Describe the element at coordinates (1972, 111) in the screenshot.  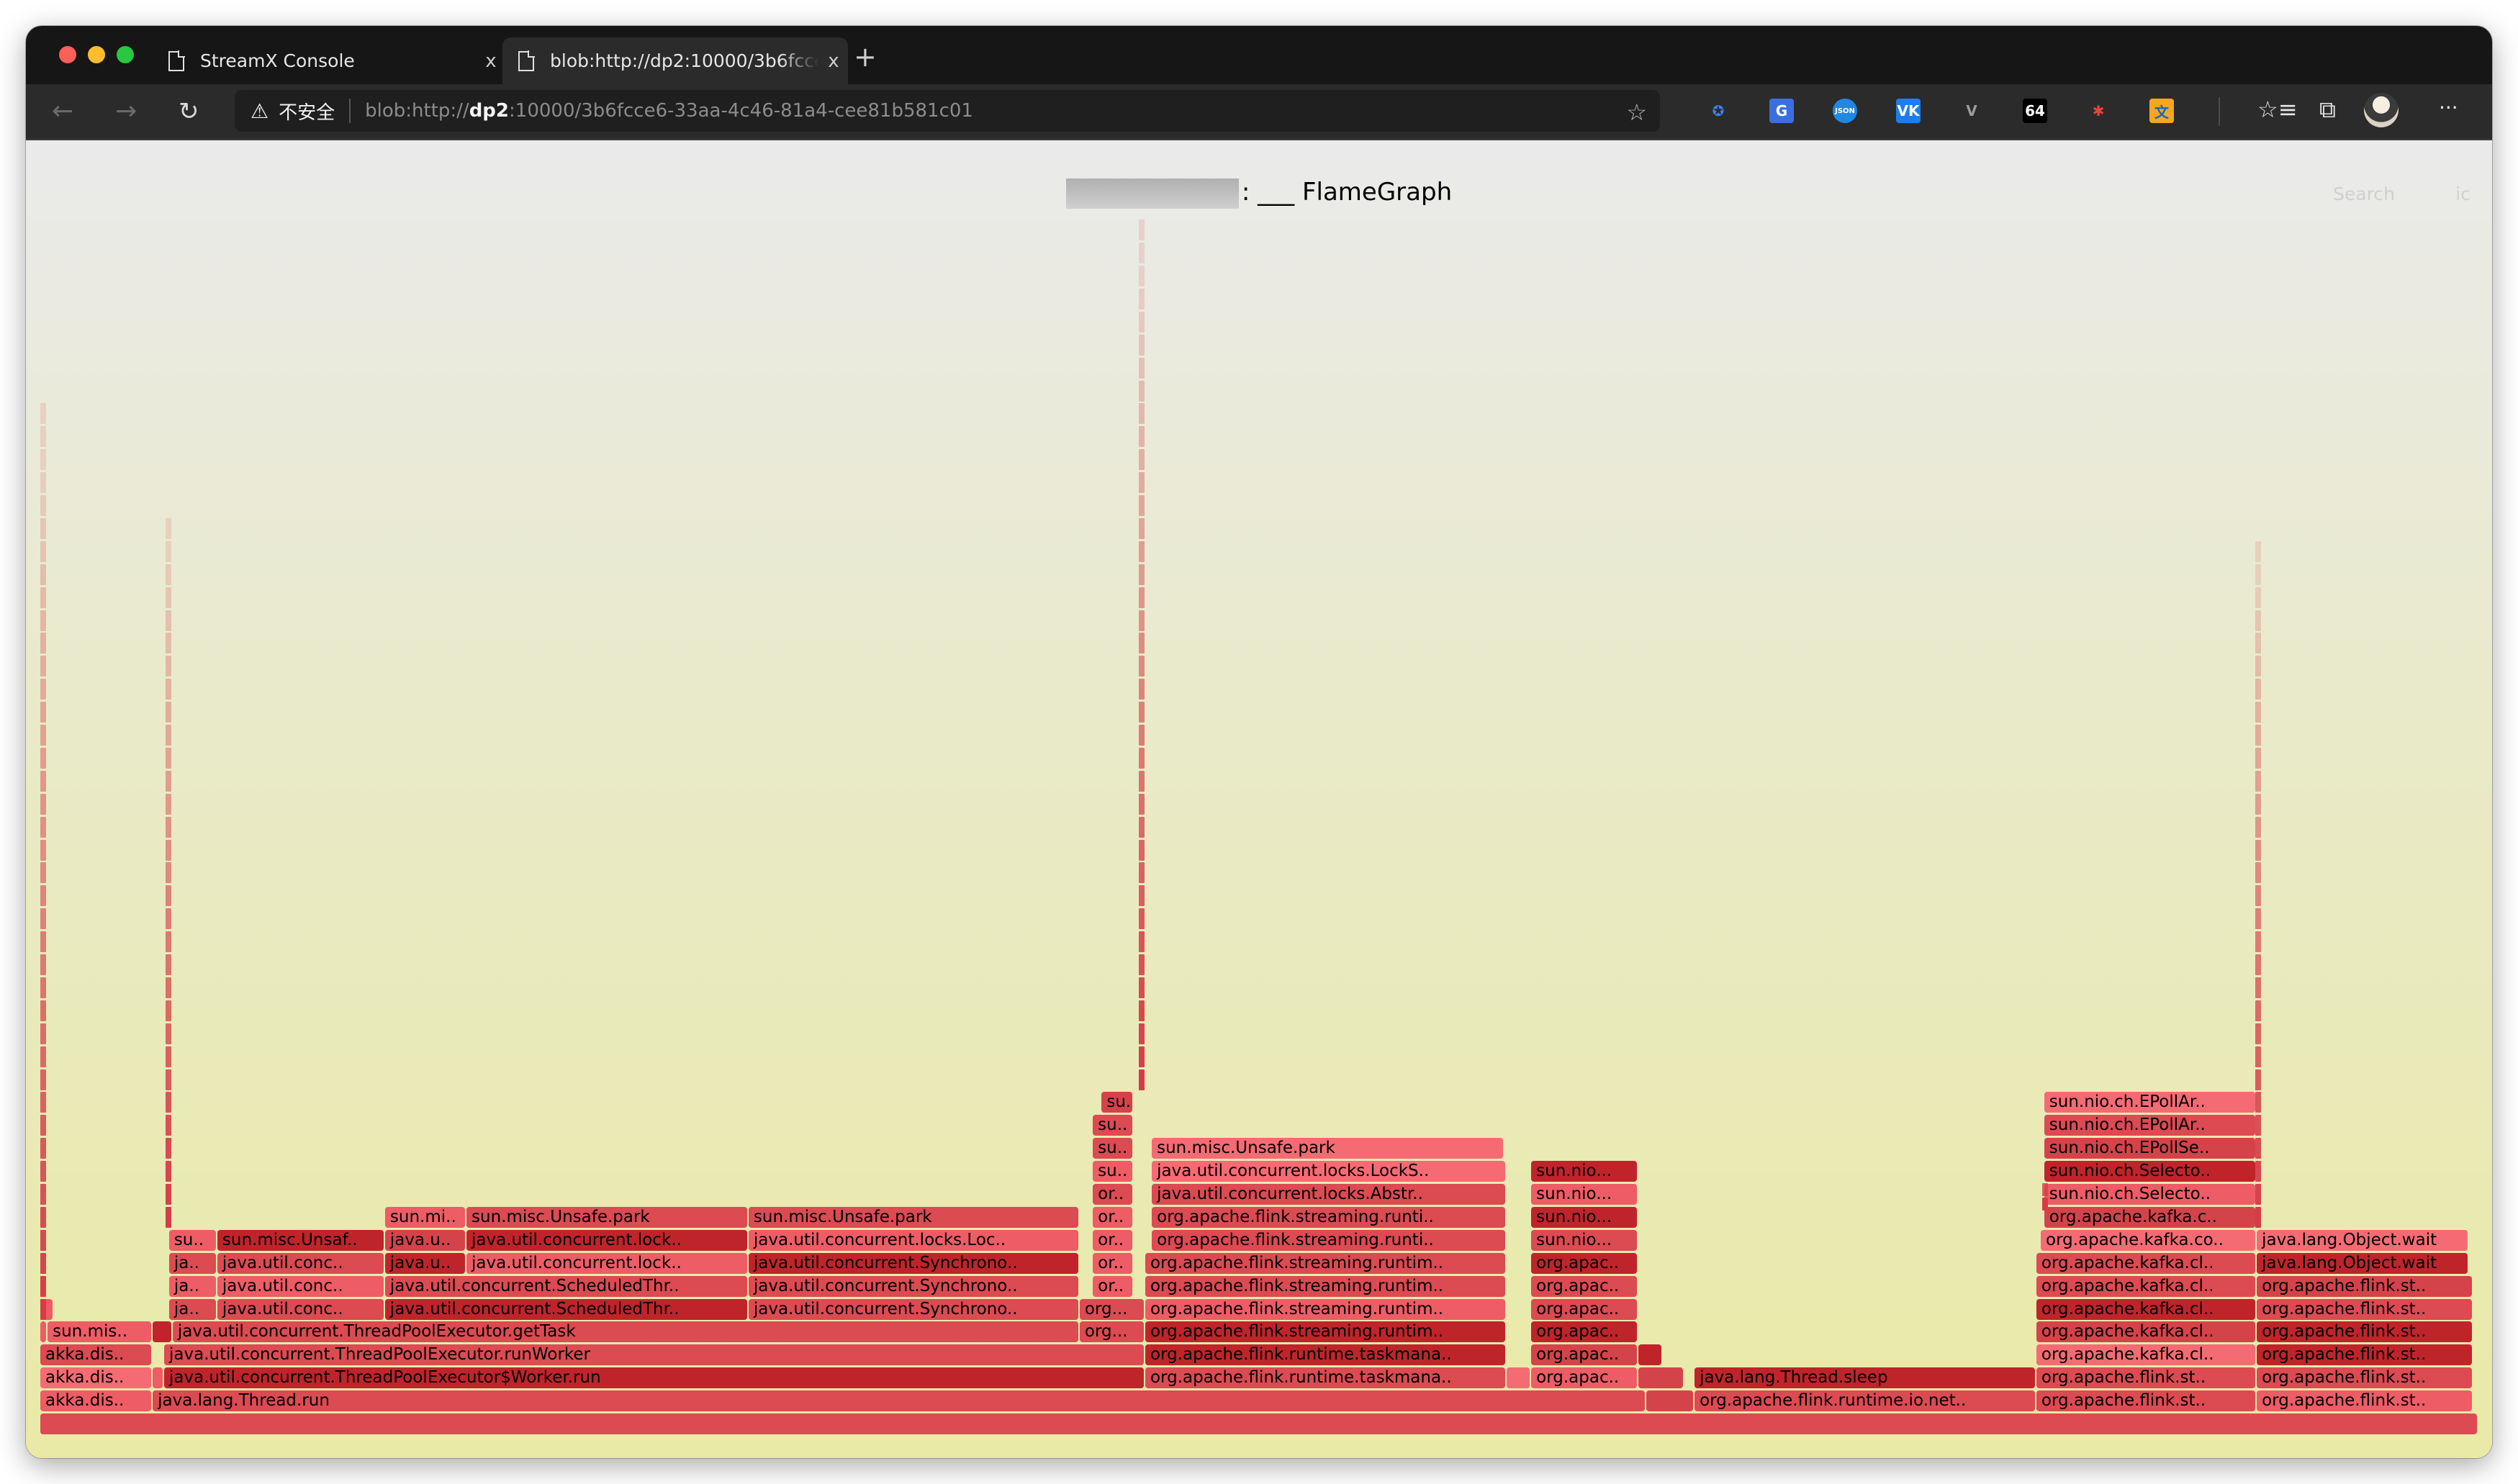
I see `v-extension-icon: V` at that location.